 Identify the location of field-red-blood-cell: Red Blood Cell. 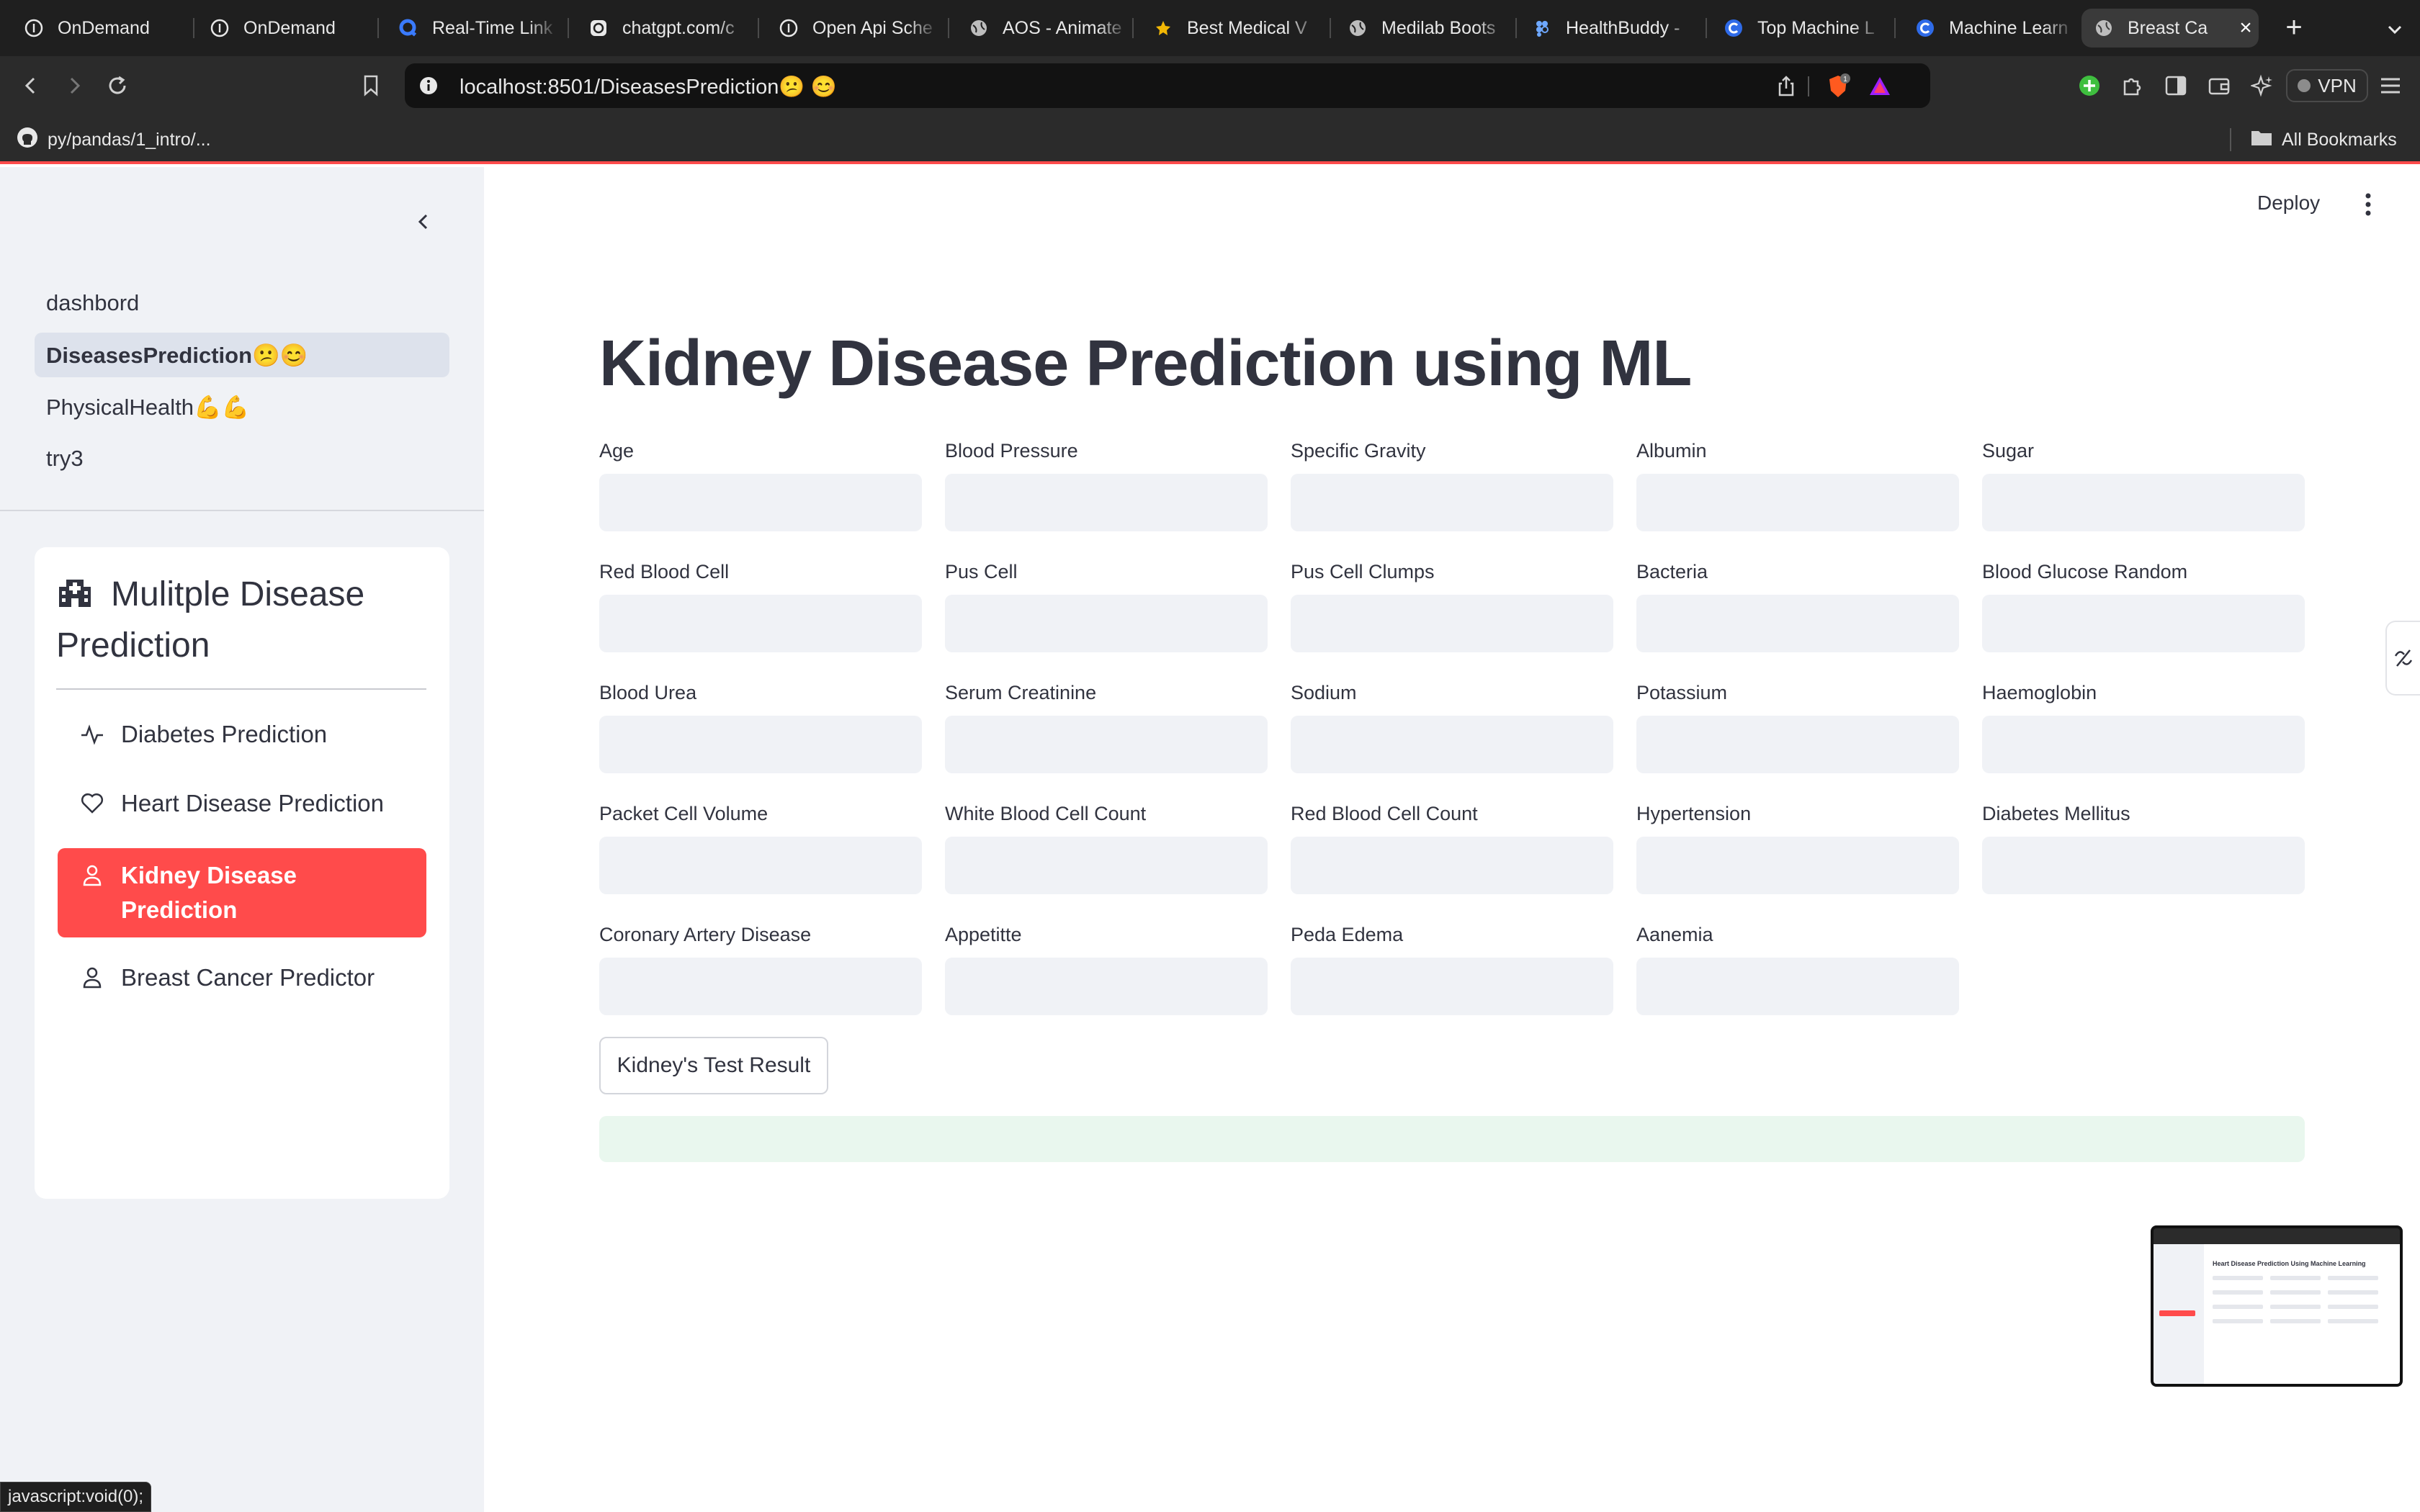
(760, 605).